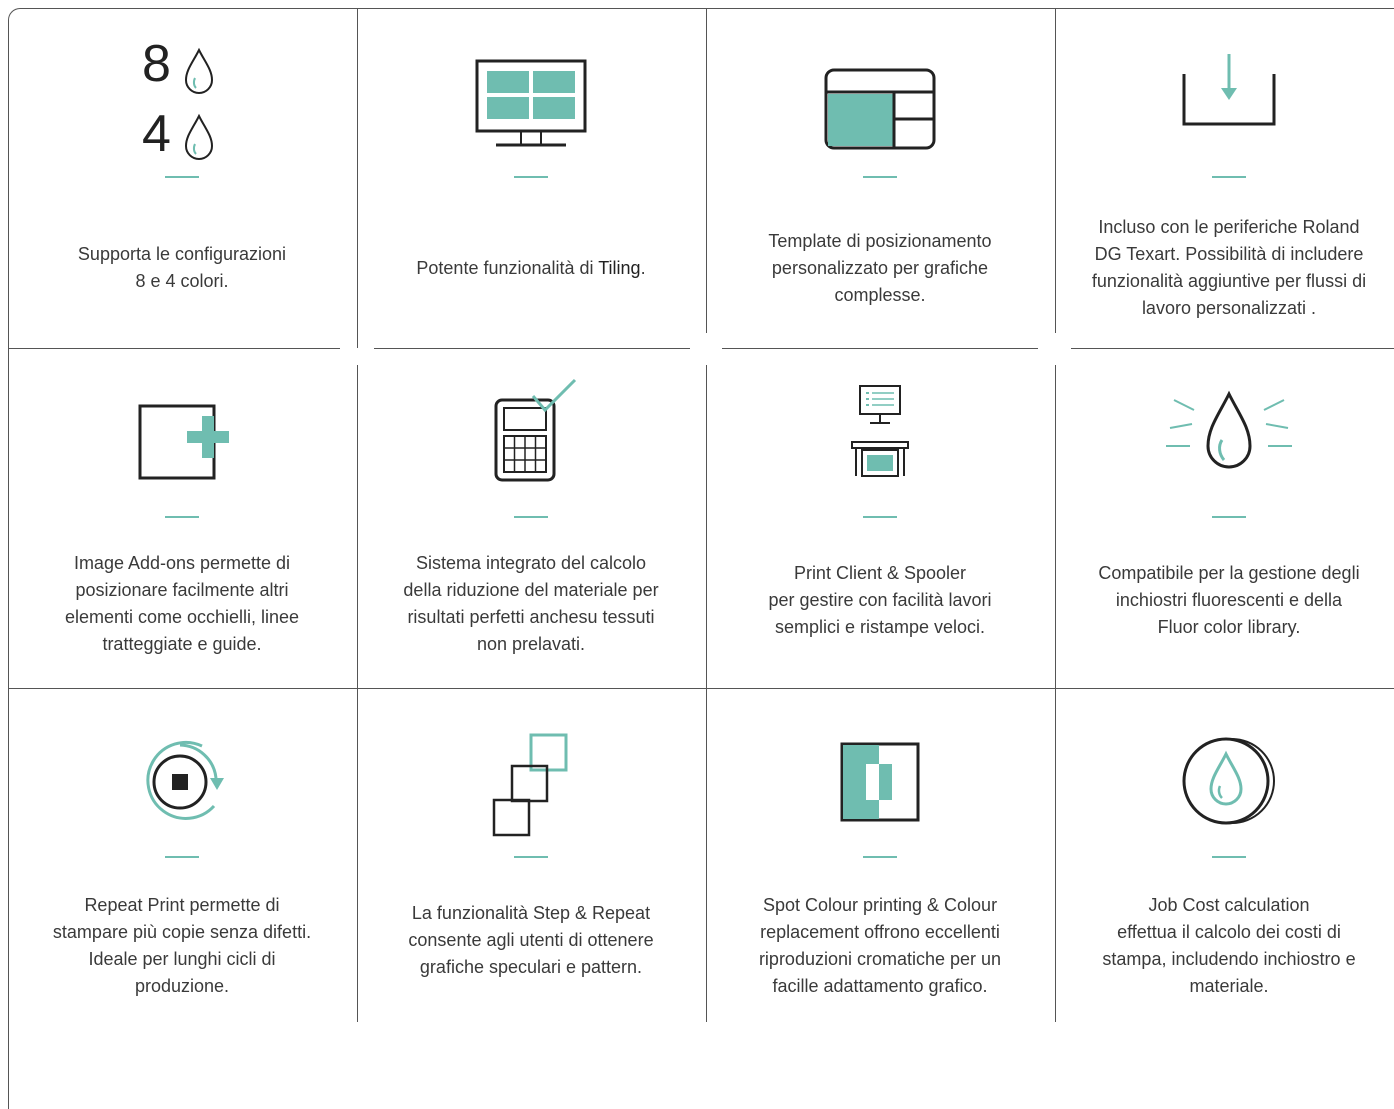 Image resolution: width=1394 pixels, height=1109 pixels. What do you see at coordinates (531, 104) in the screenshot?
I see `tiling-monitor-icon` at bounding box center [531, 104].